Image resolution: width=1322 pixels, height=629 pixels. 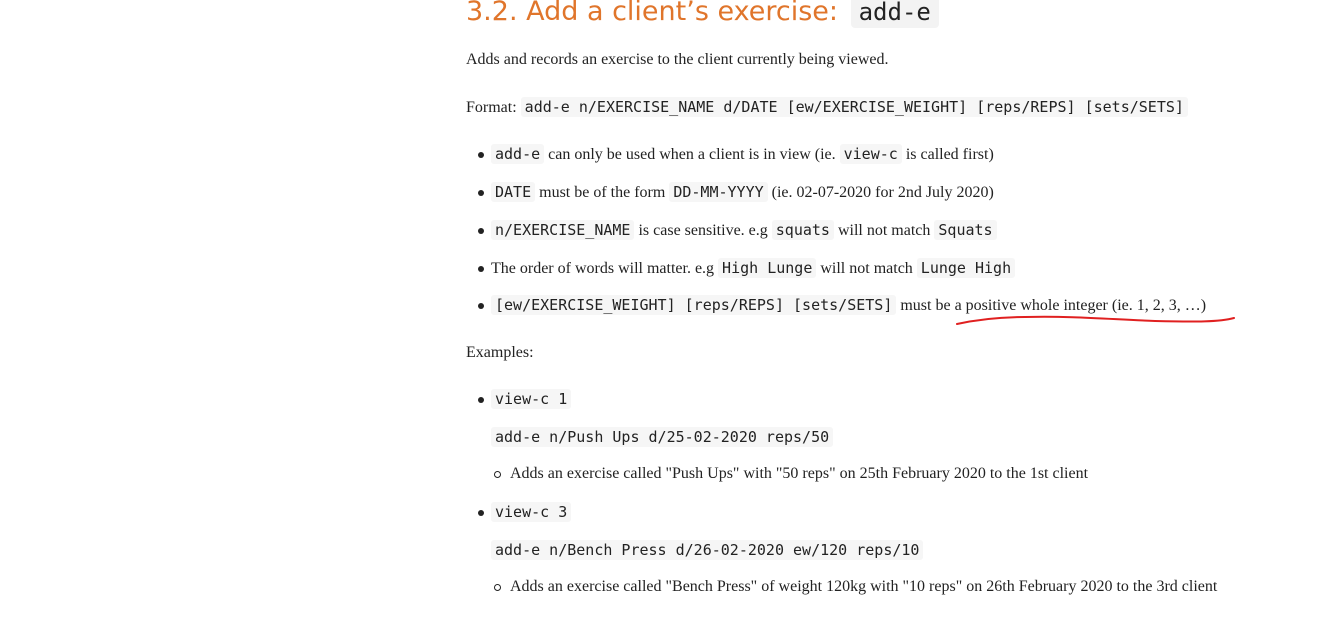 I want to click on example-command: add-e n/Push Ups d/25-02-2020 reps/50, so click(x=662, y=437).